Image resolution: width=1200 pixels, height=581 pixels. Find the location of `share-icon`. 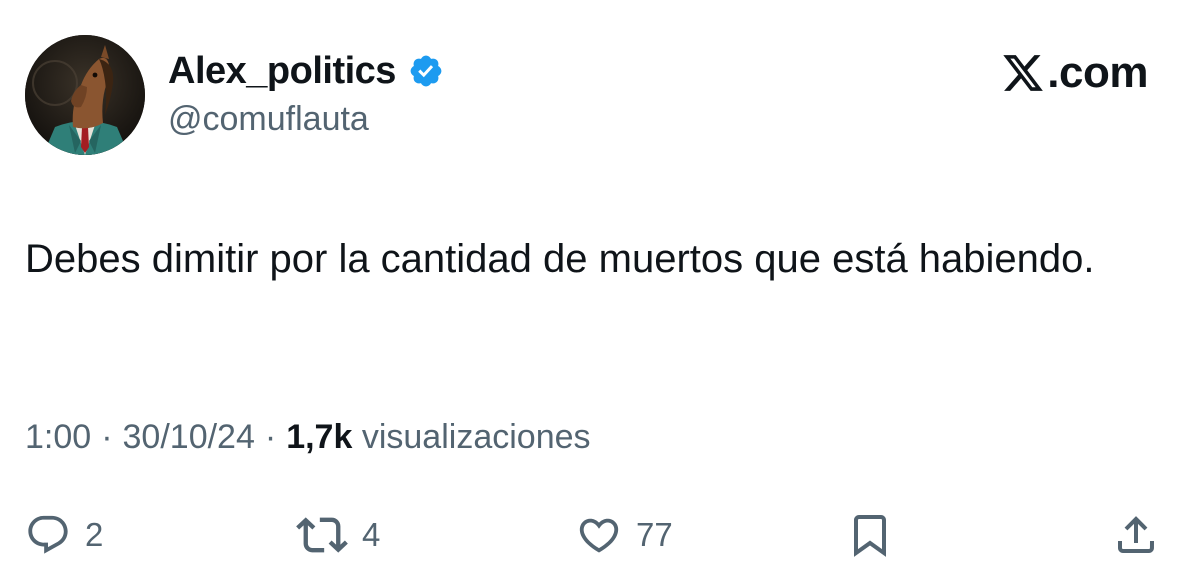

share-icon is located at coordinates (1136, 534).